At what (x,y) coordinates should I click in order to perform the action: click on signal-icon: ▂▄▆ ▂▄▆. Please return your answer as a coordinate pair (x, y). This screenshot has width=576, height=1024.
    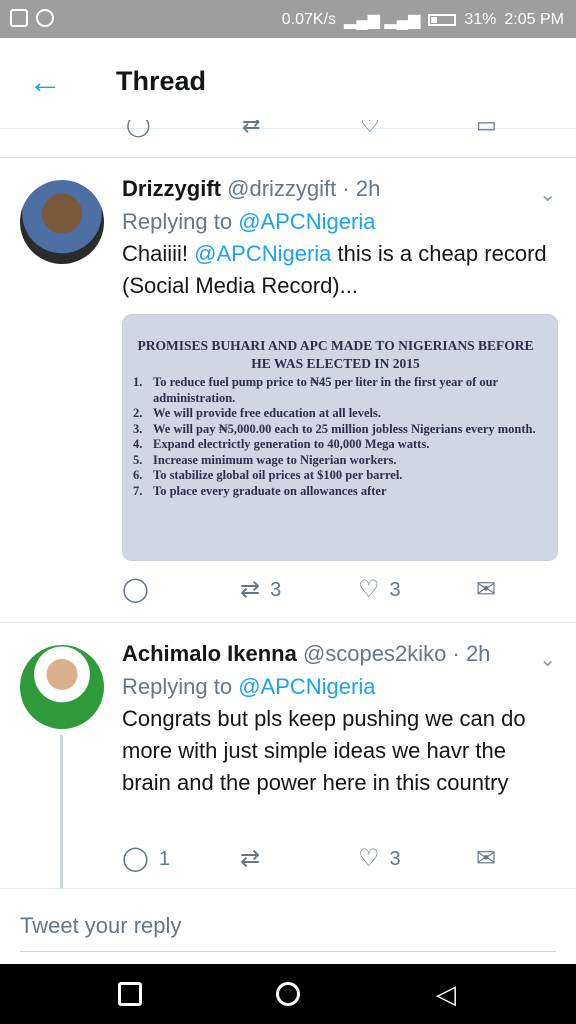
    Looking at the image, I should click on (382, 20).